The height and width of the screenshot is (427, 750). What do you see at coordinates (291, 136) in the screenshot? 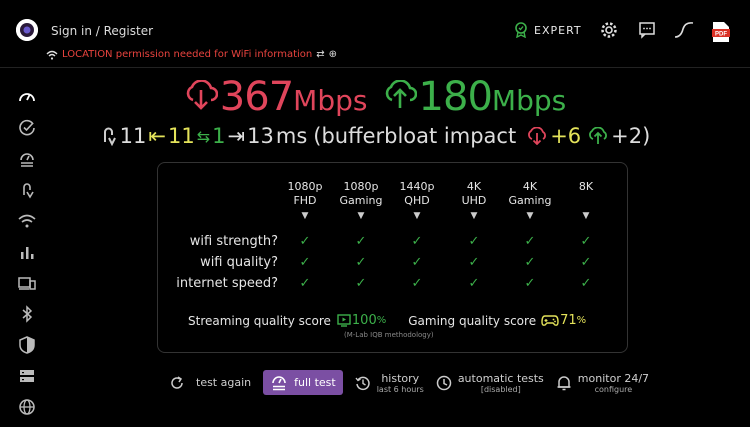
I see `latency-unit: ms` at bounding box center [291, 136].